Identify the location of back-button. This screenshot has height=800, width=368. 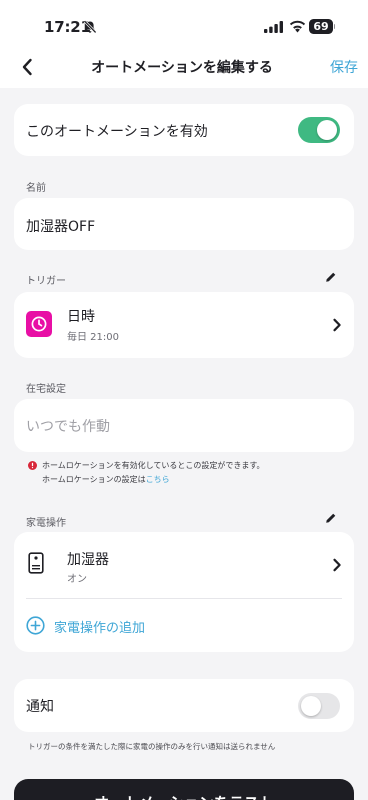
(27, 67).